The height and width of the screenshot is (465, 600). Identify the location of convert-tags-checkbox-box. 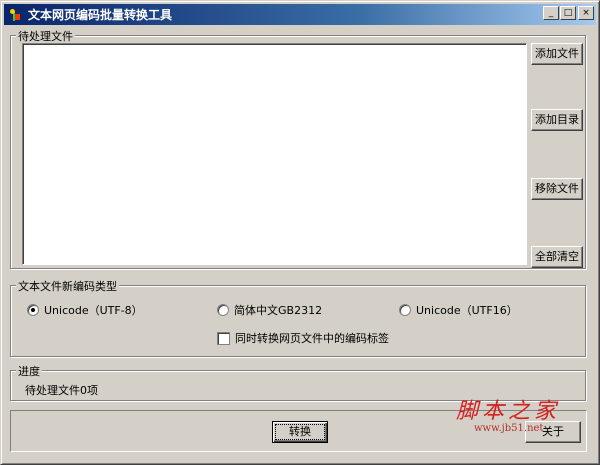
(223, 338).